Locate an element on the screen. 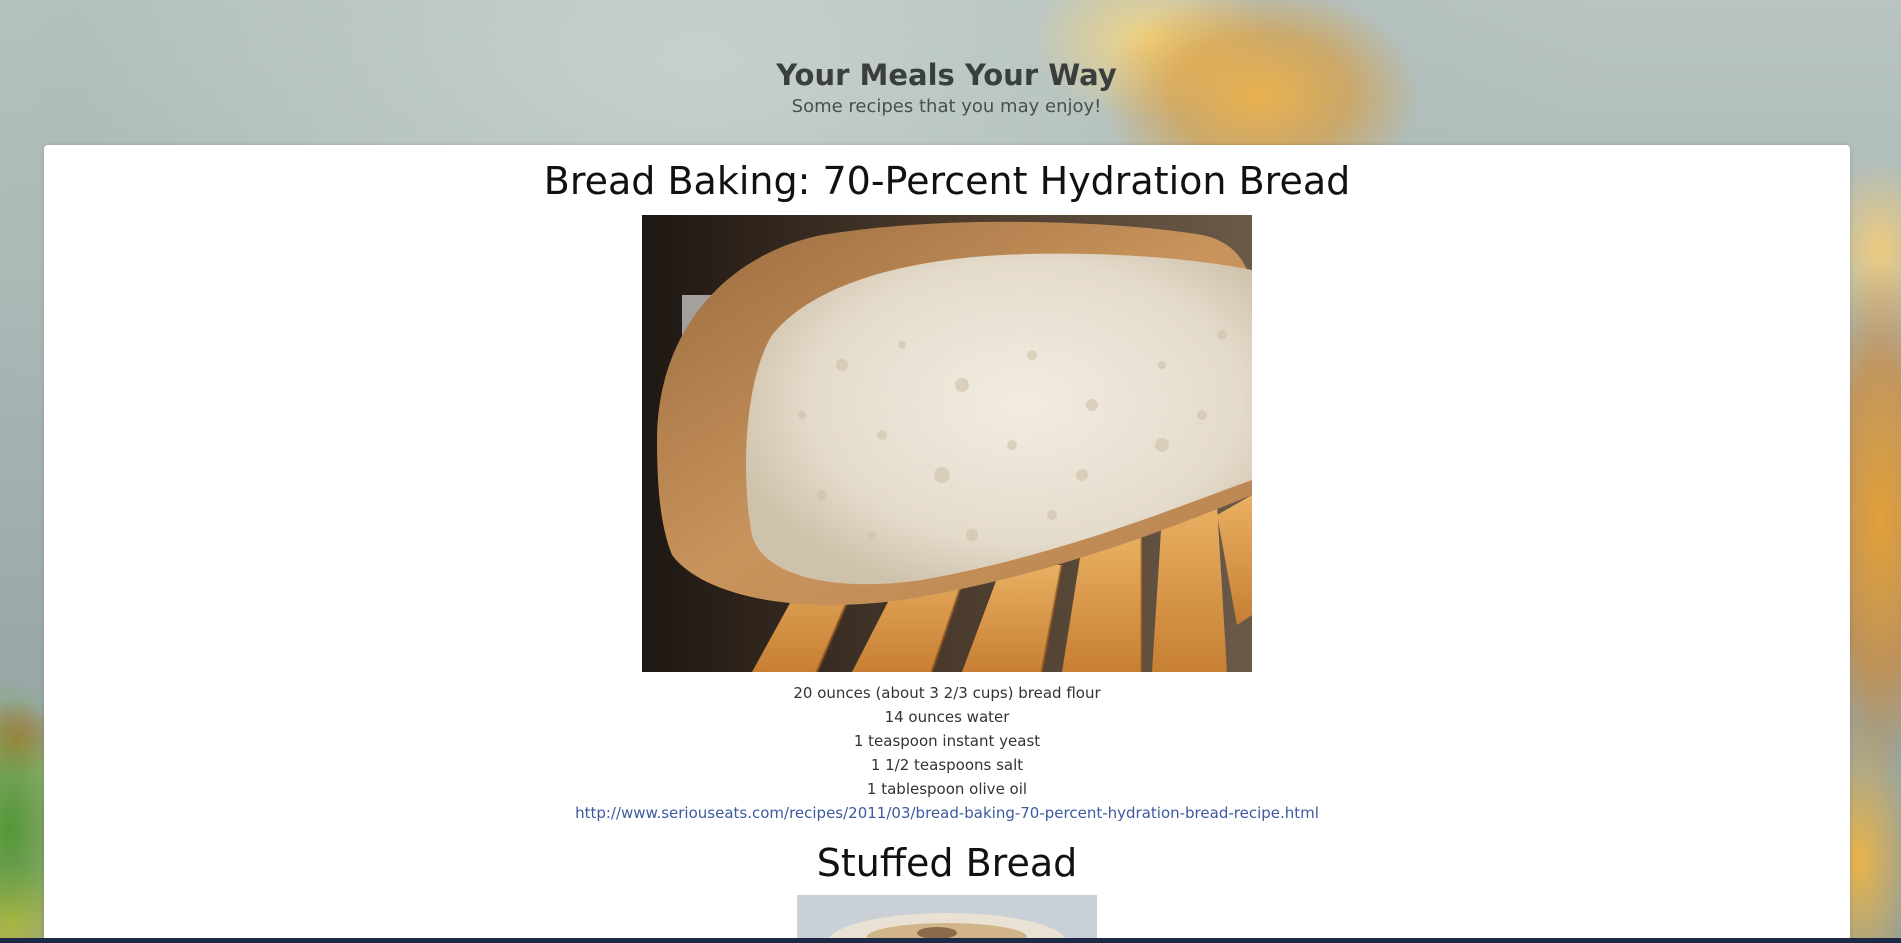 The width and height of the screenshot is (1901, 943). recipe-title: Stuffed Bread is located at coordinates (947, 862).